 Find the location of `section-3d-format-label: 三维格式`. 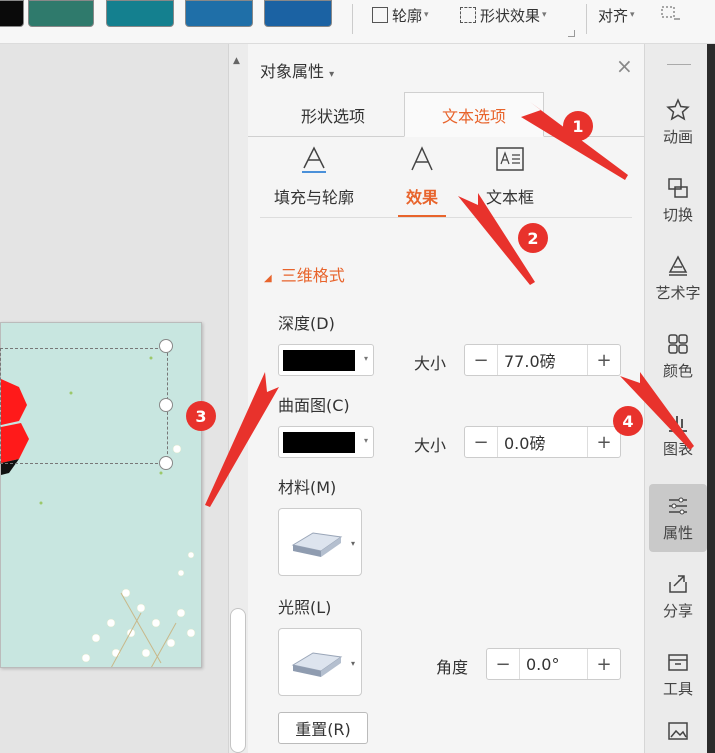

section-3d-format-label: 三维格式 is located at coordinates (312, 275).